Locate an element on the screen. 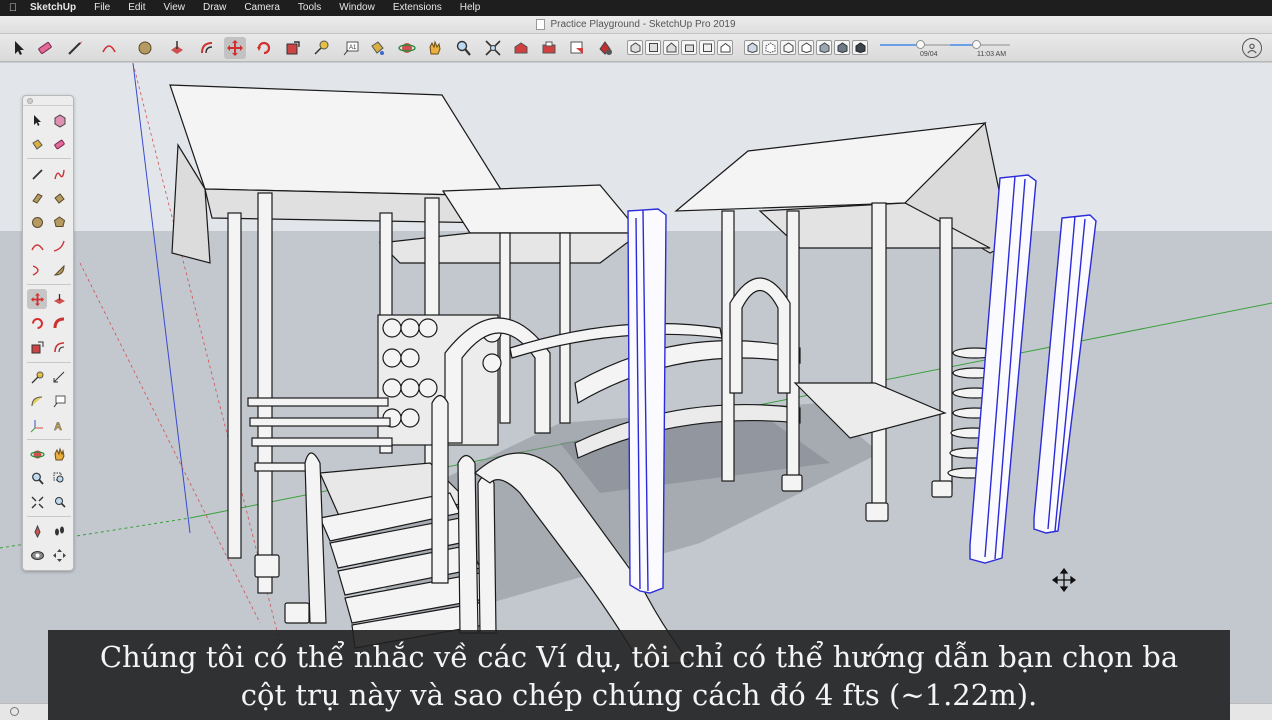 This screenshot has height=720, width=1272. tape-measure-tool-button is located at coordinates (321, 48).